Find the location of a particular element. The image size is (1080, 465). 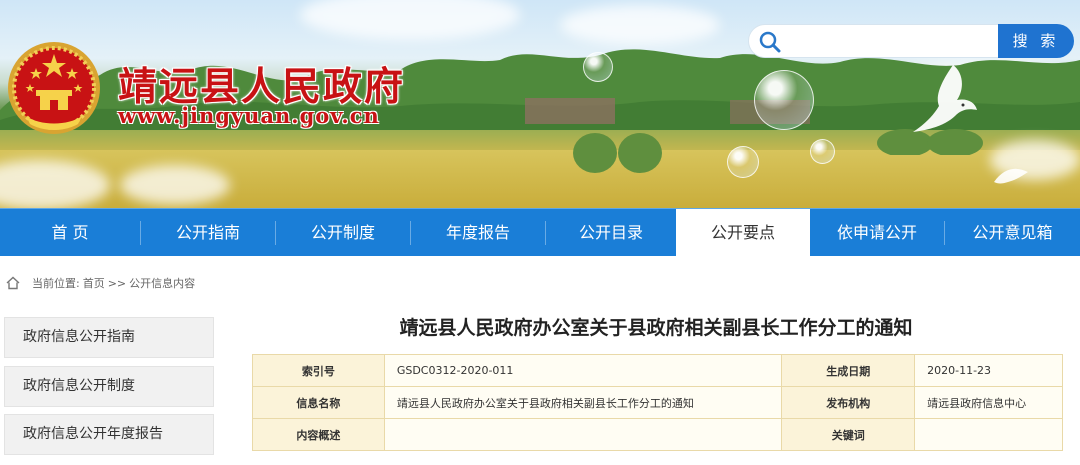

date-label: 生成日期 is located at coordinates (848, 370).